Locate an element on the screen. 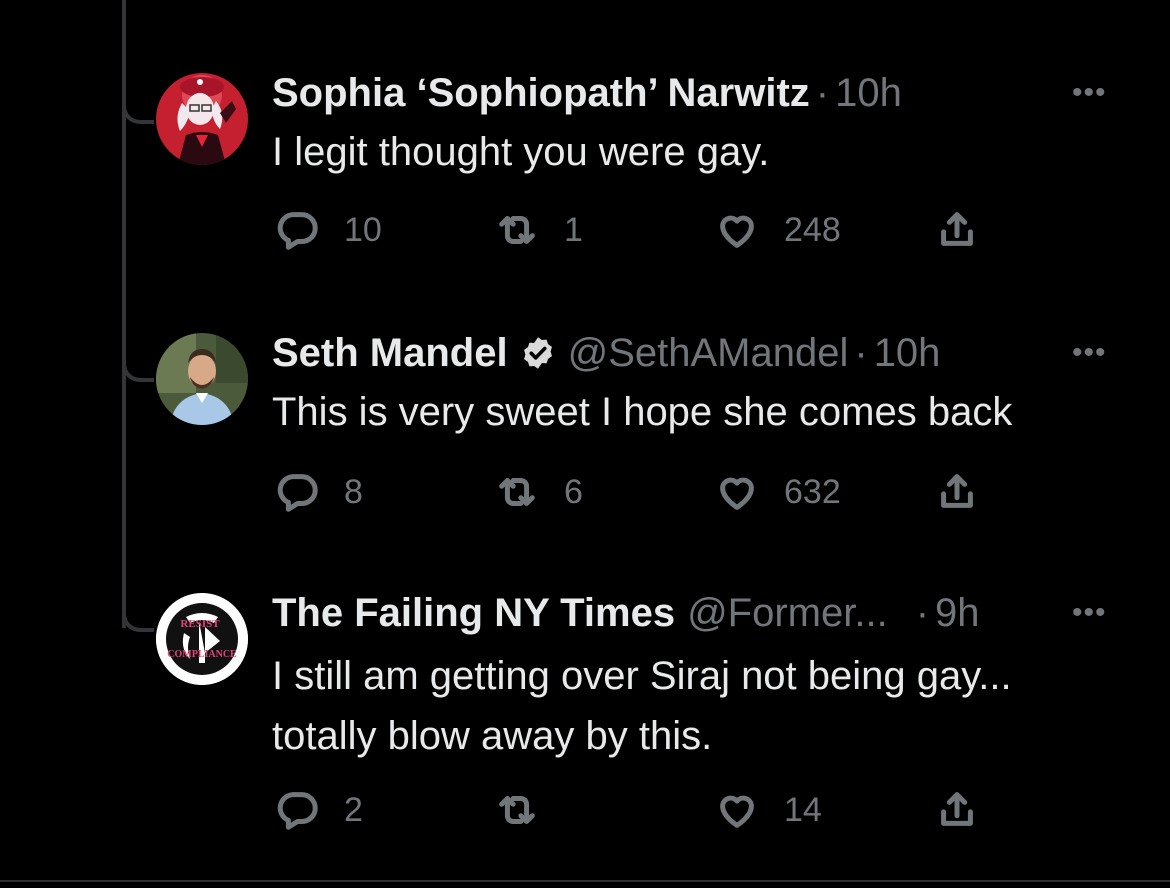 Image resolution: width=1170 pixels, height=888 pixels. retweet-button: 6 is located at coordinates (538, 492).